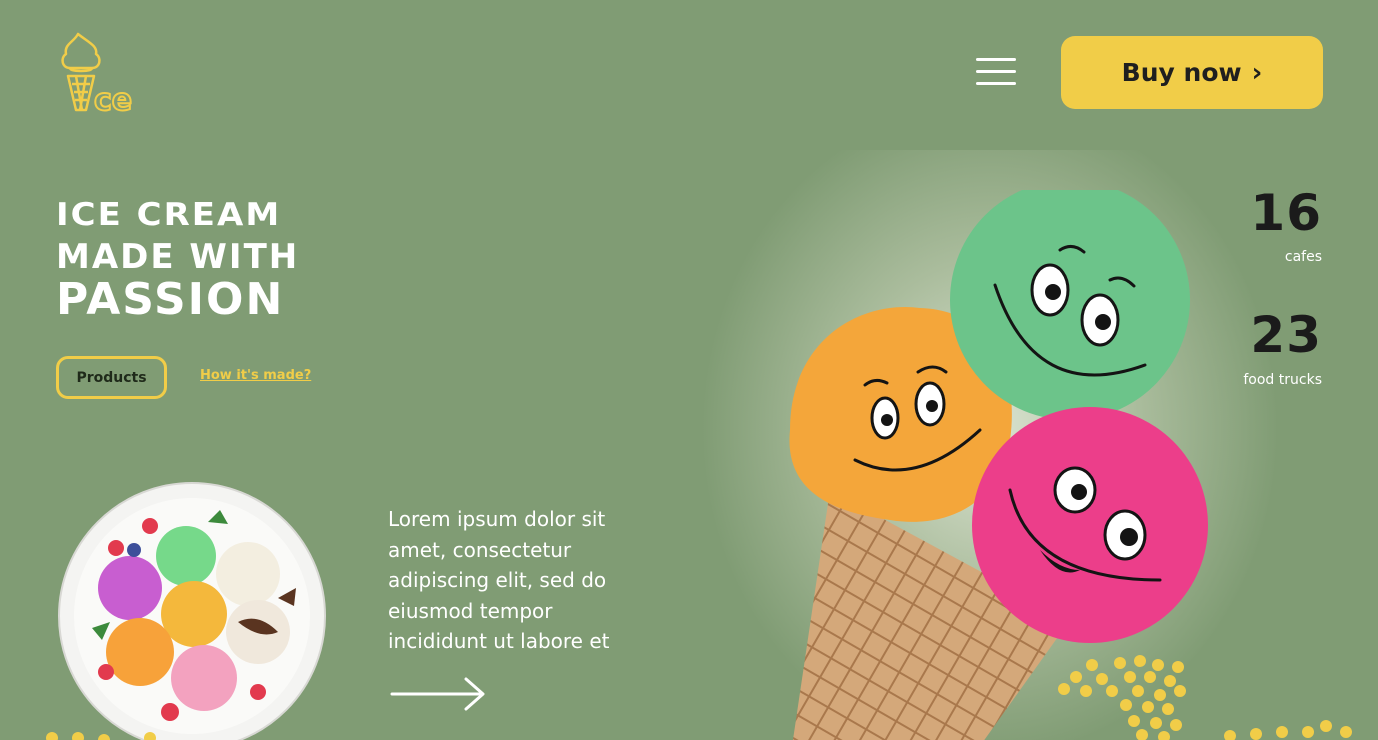  Describe the element at coordinates (1286, 213) in the screenshot. I see `stat-value-cafes: 16` at that location.